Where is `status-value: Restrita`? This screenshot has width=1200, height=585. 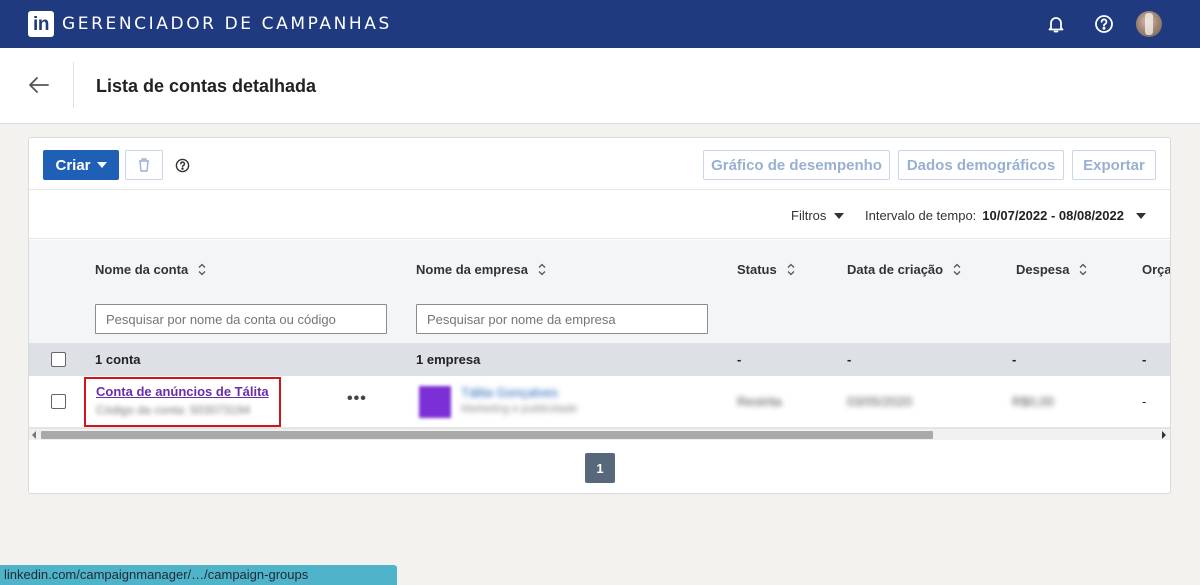 status-value: Restrita is located at coordinates (759, 401).